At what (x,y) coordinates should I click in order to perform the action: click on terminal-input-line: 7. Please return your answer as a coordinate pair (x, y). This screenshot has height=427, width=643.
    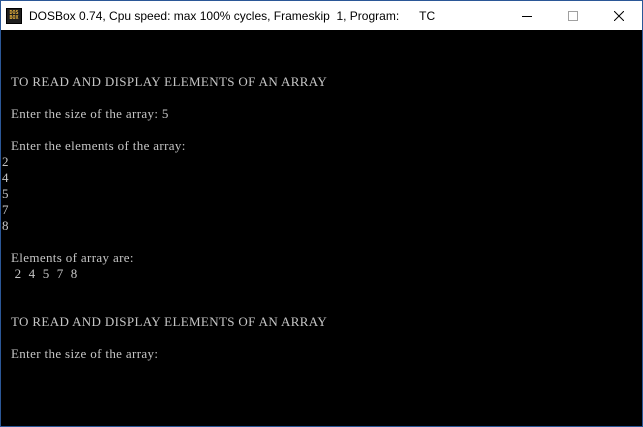
    Looking at the image, I should click on (5, 209).